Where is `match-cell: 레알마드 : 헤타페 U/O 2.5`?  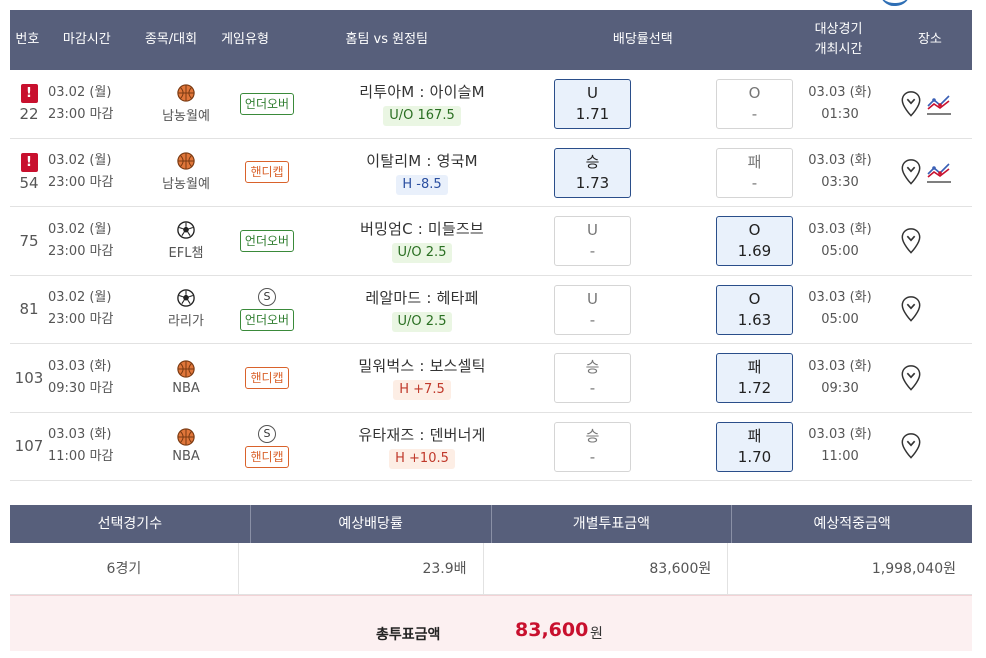 match-cell: 레알마드 : 헤타페 U/O 2.5 is located at coordinates (422, 309).